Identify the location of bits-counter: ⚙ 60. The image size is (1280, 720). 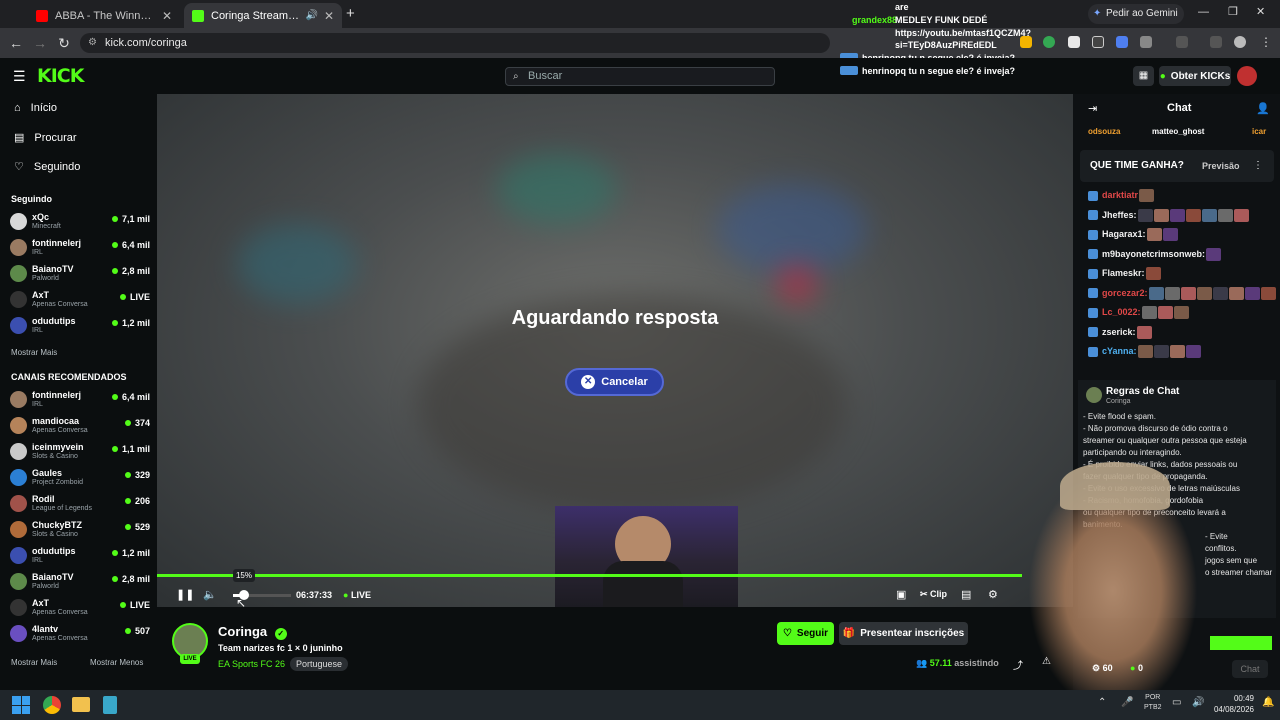
(1102, 668).